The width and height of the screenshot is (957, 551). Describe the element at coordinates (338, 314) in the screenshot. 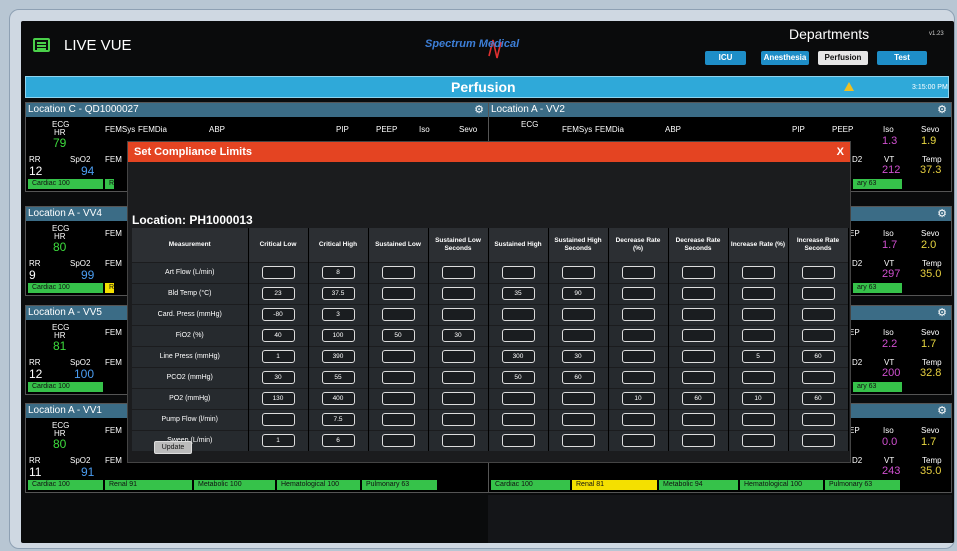

I see `limit-input: 3` at that location.